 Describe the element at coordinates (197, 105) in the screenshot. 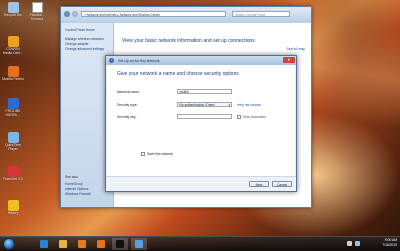

I see `security-type-value: No authentication (Open)` at that location.